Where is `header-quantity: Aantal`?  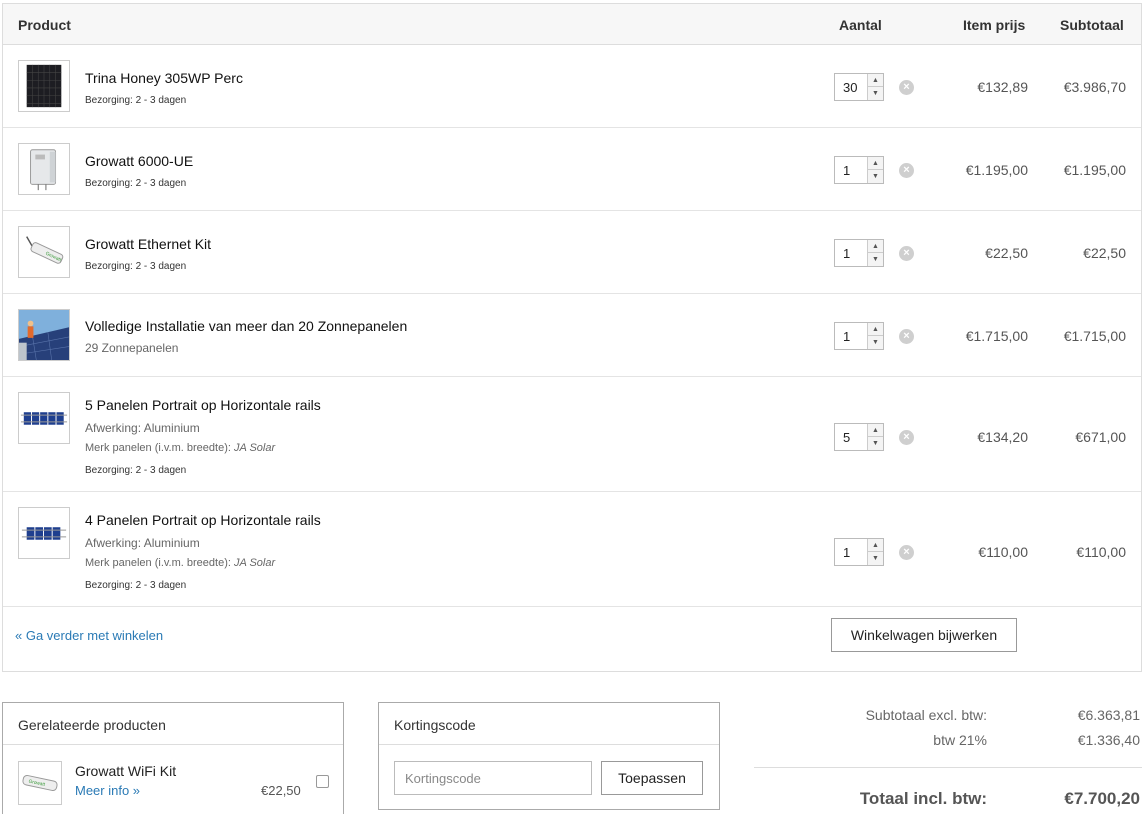
header-quantity: Aantal is located at coordinates (860, 25).